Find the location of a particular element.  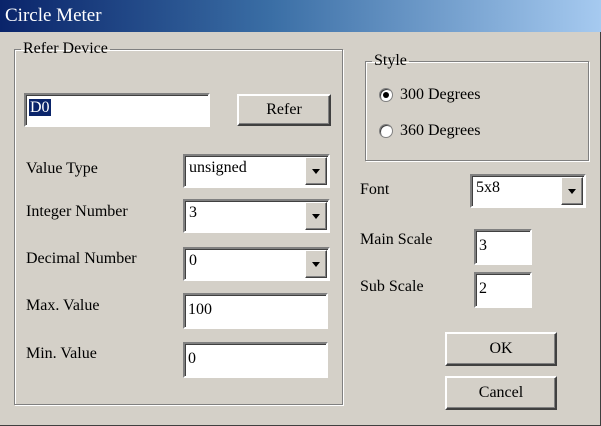

main-scale-input: 3 is located at coordinates (503, 247).